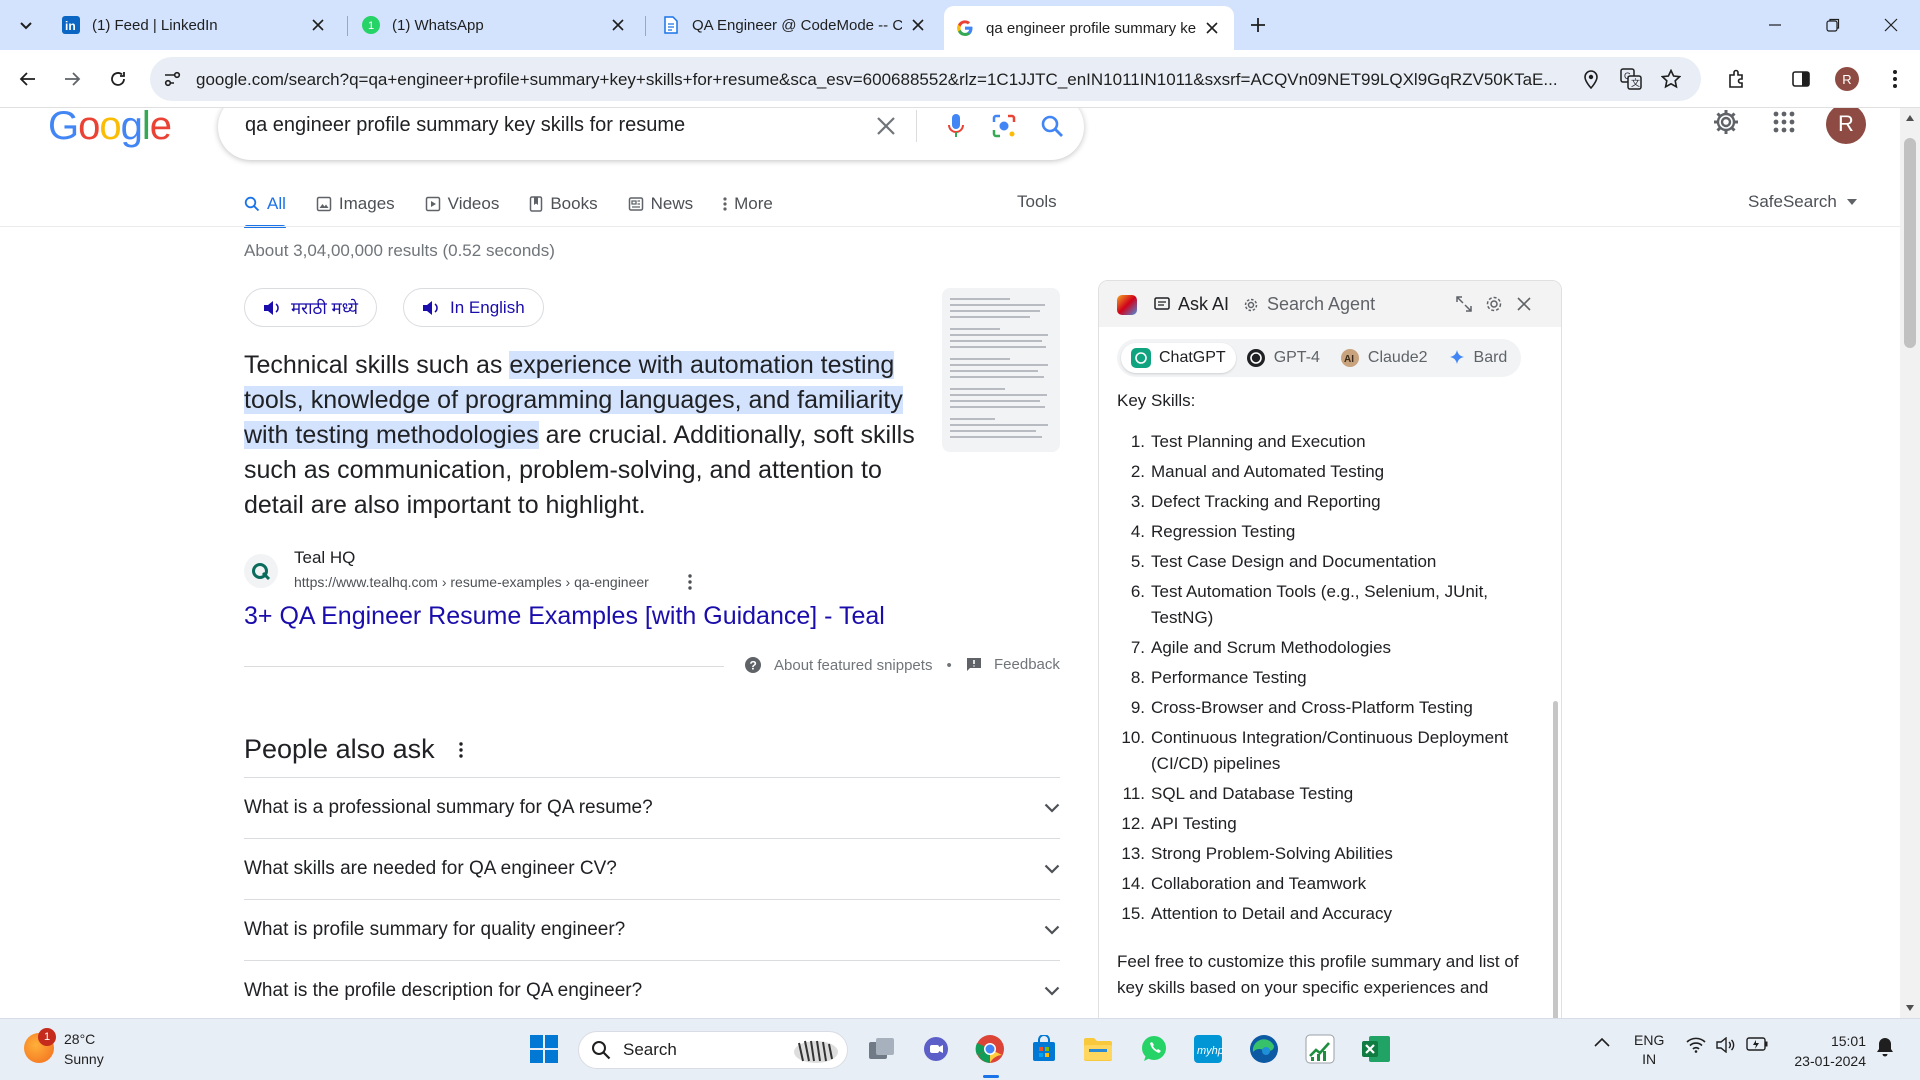  I want to click on tab-codemode: QA Engineer @ CodeMode -- C, so click(795, 25).